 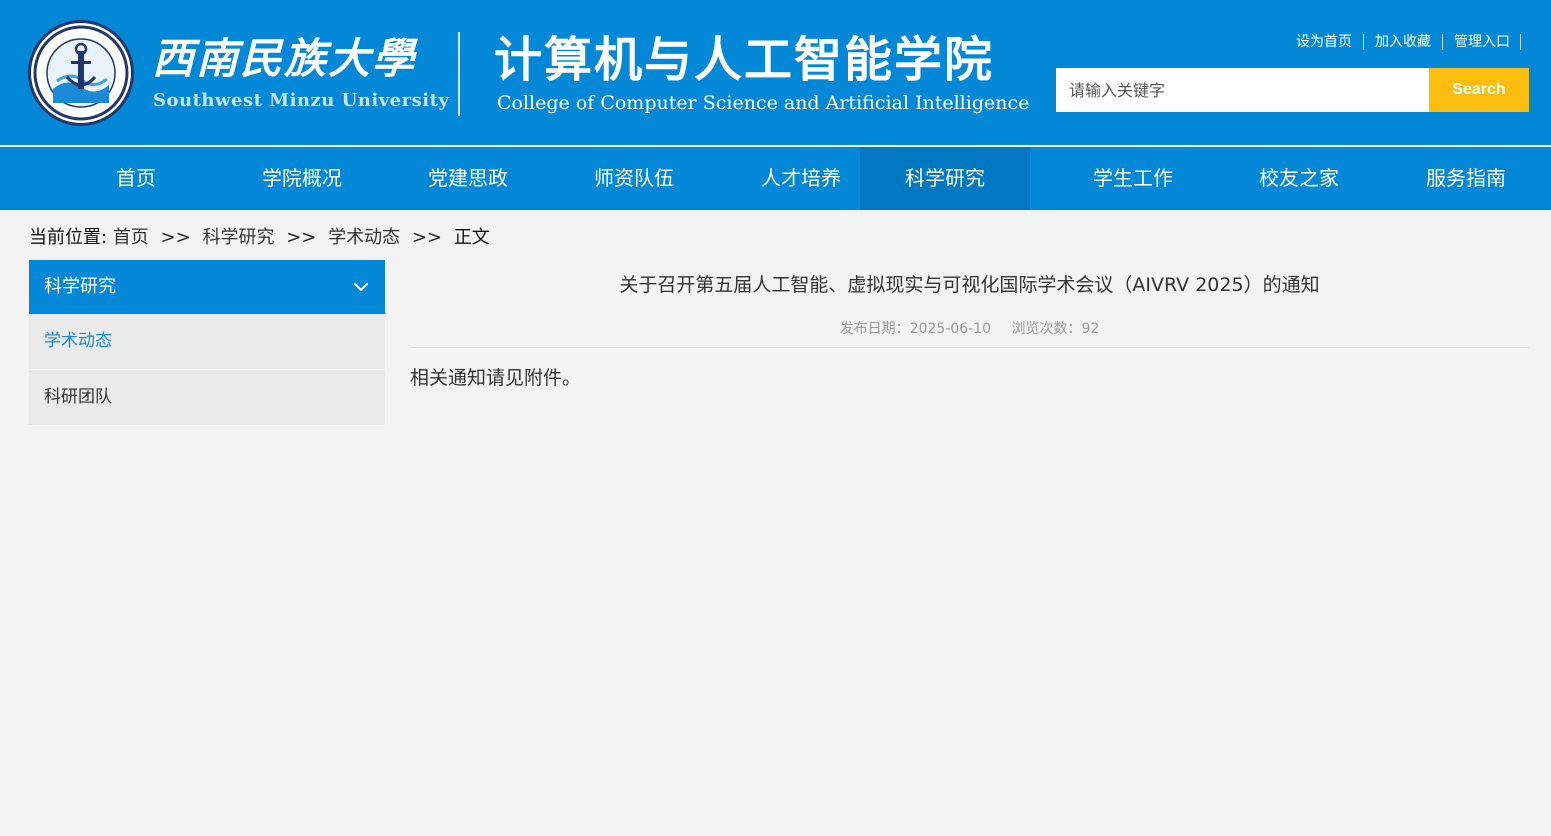 What do you see at coordinates (1299, 178) in the screenshot?
I see `nav-item-alumni: 校友之家` at bounding box center [1299, 178].